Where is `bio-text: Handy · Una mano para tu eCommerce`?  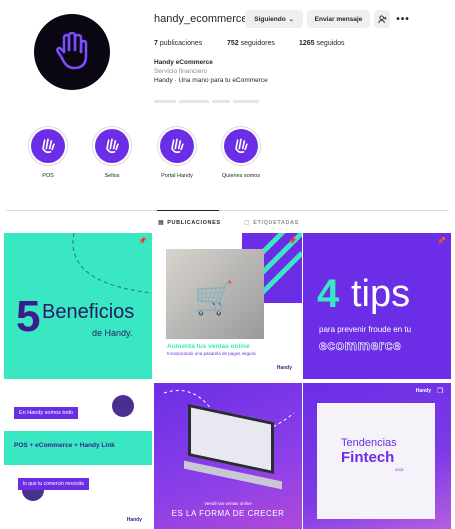
bio-text: Handy · Una mano para tu eCommerce is located at coordinates (211, 80).